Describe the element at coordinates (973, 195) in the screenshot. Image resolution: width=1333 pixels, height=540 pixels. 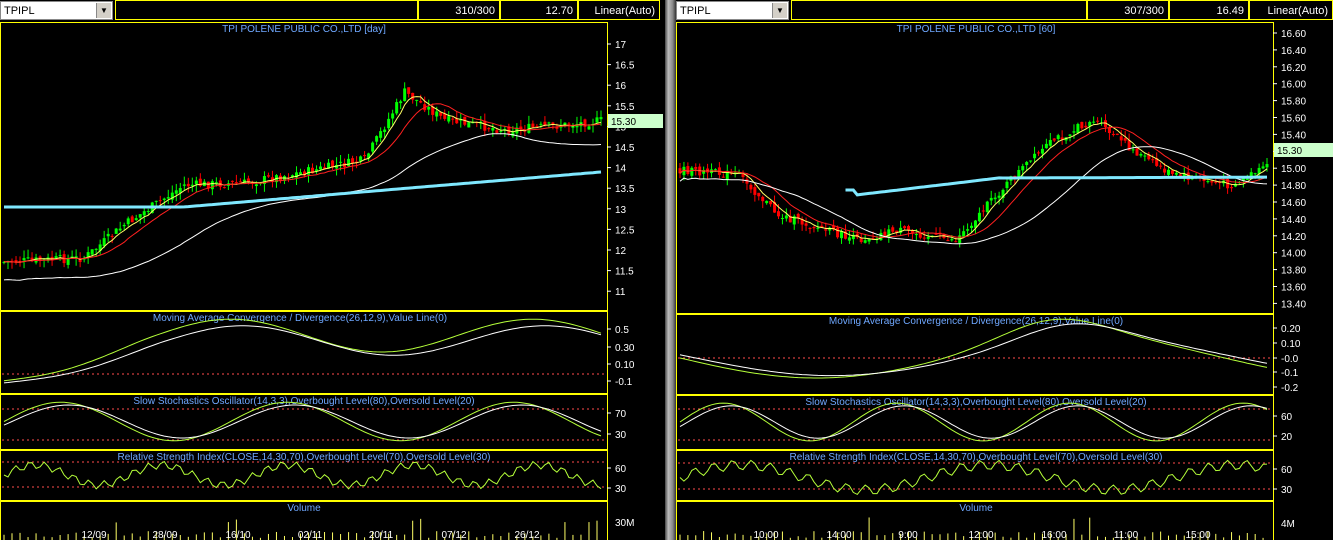
I see `ma-slow-line` at that location.